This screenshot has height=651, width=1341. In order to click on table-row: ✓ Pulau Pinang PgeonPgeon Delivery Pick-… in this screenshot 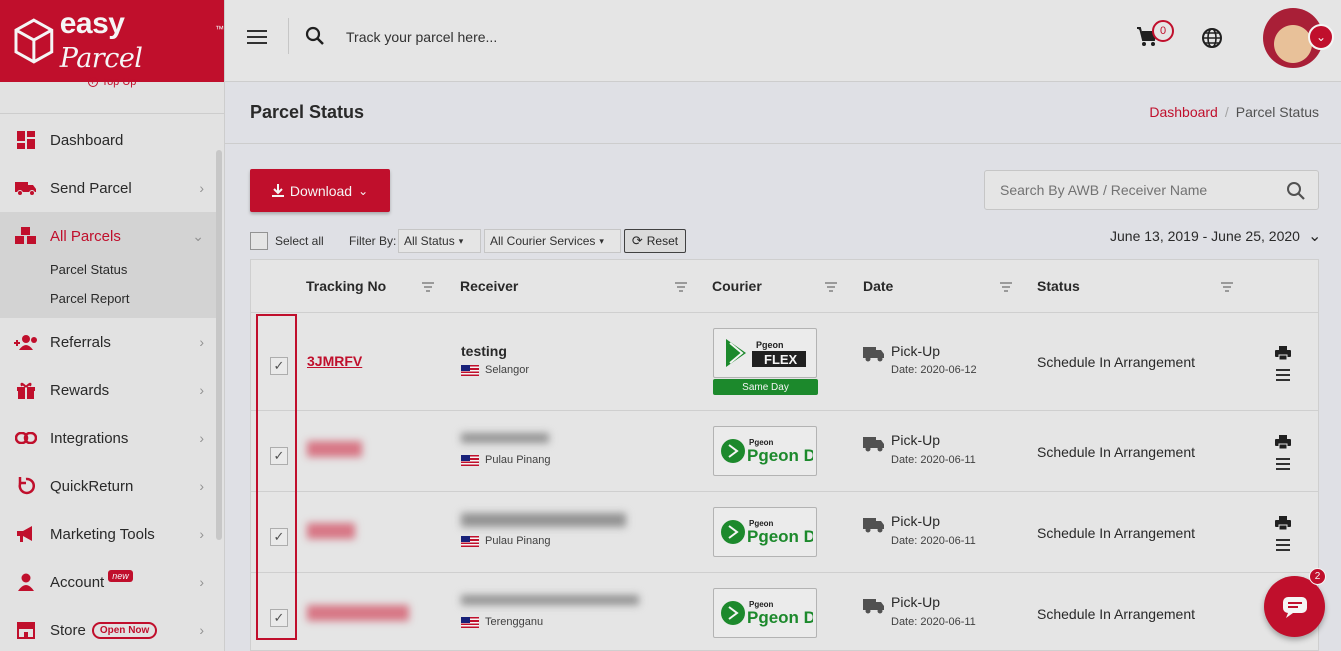, I will do `click(784, 531)`.